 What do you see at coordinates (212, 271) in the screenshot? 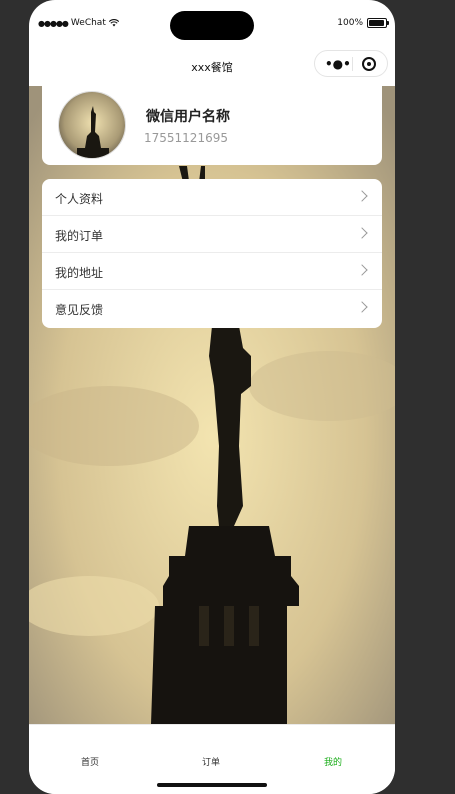
I see `menu-item-address: 我的地址` at bounding box center [212, 271].